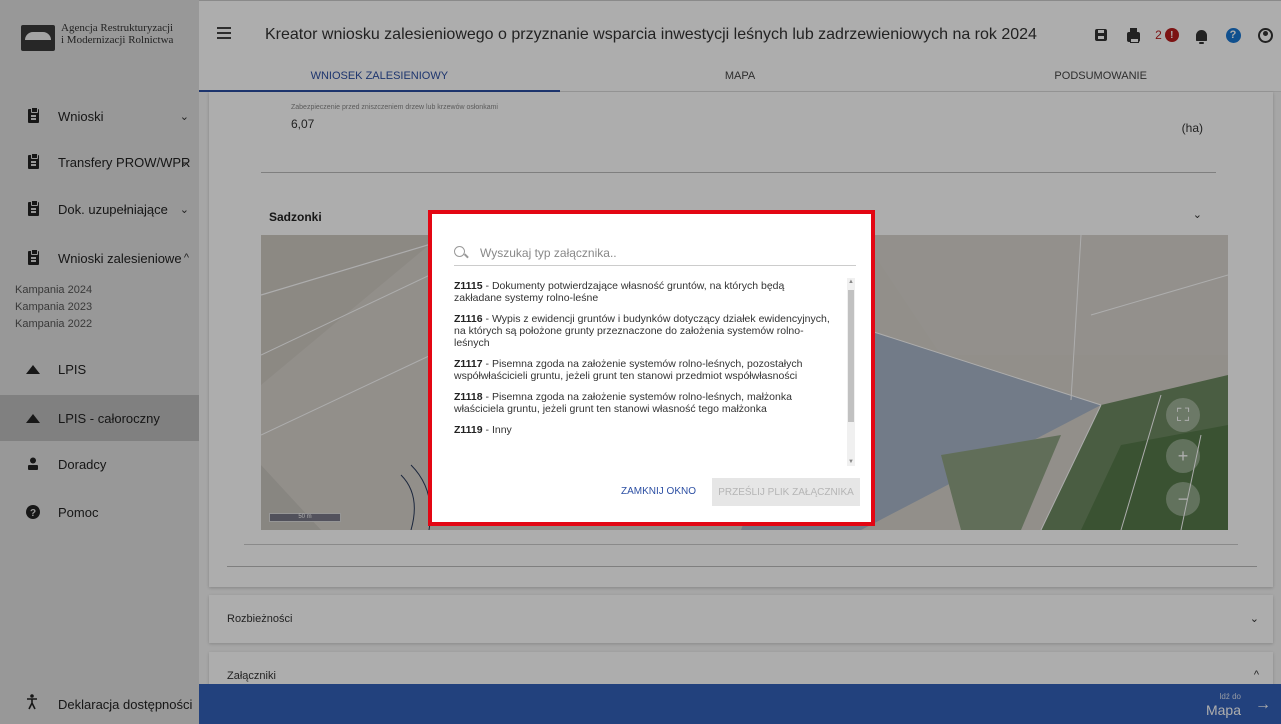 The image size is (1281, 724). I want to click on item-code: Z1119, so click(468, 430).